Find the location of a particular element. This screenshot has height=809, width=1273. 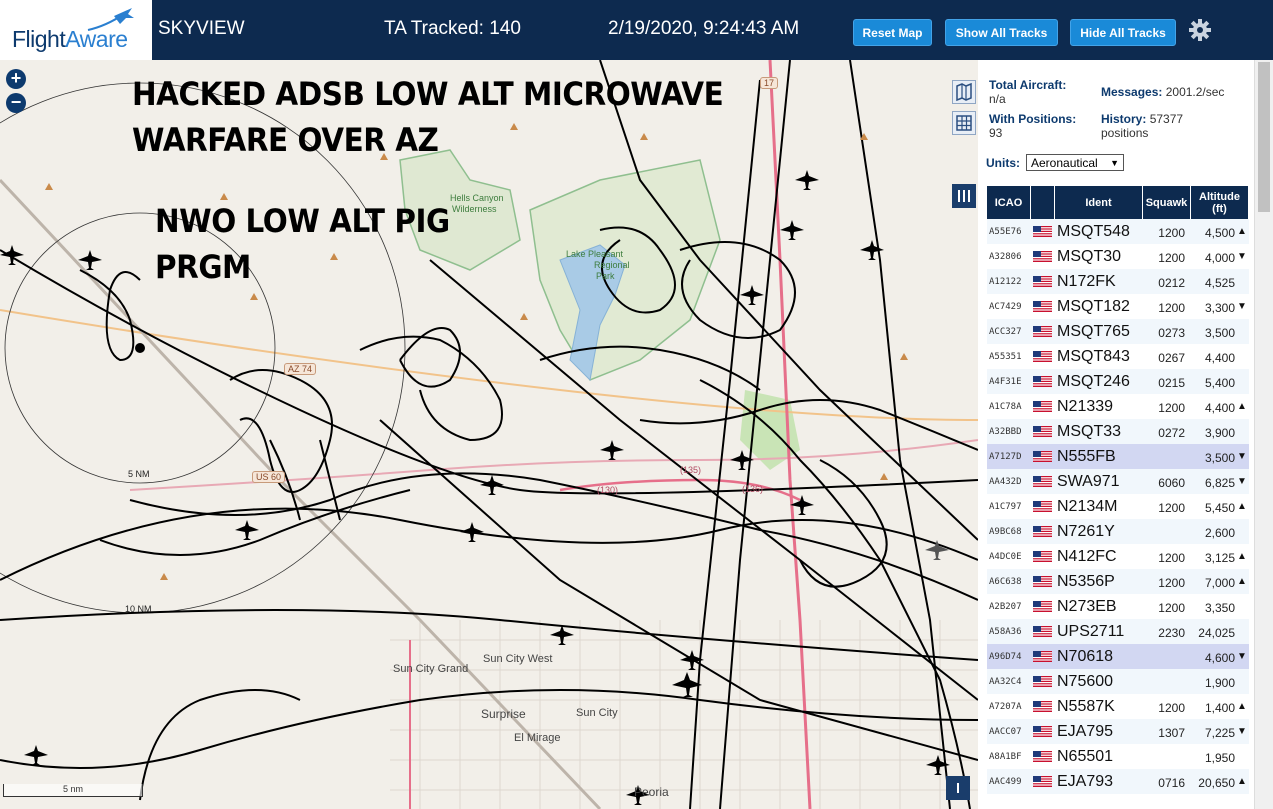

map-layers-button is located at coordinates (964, 92).